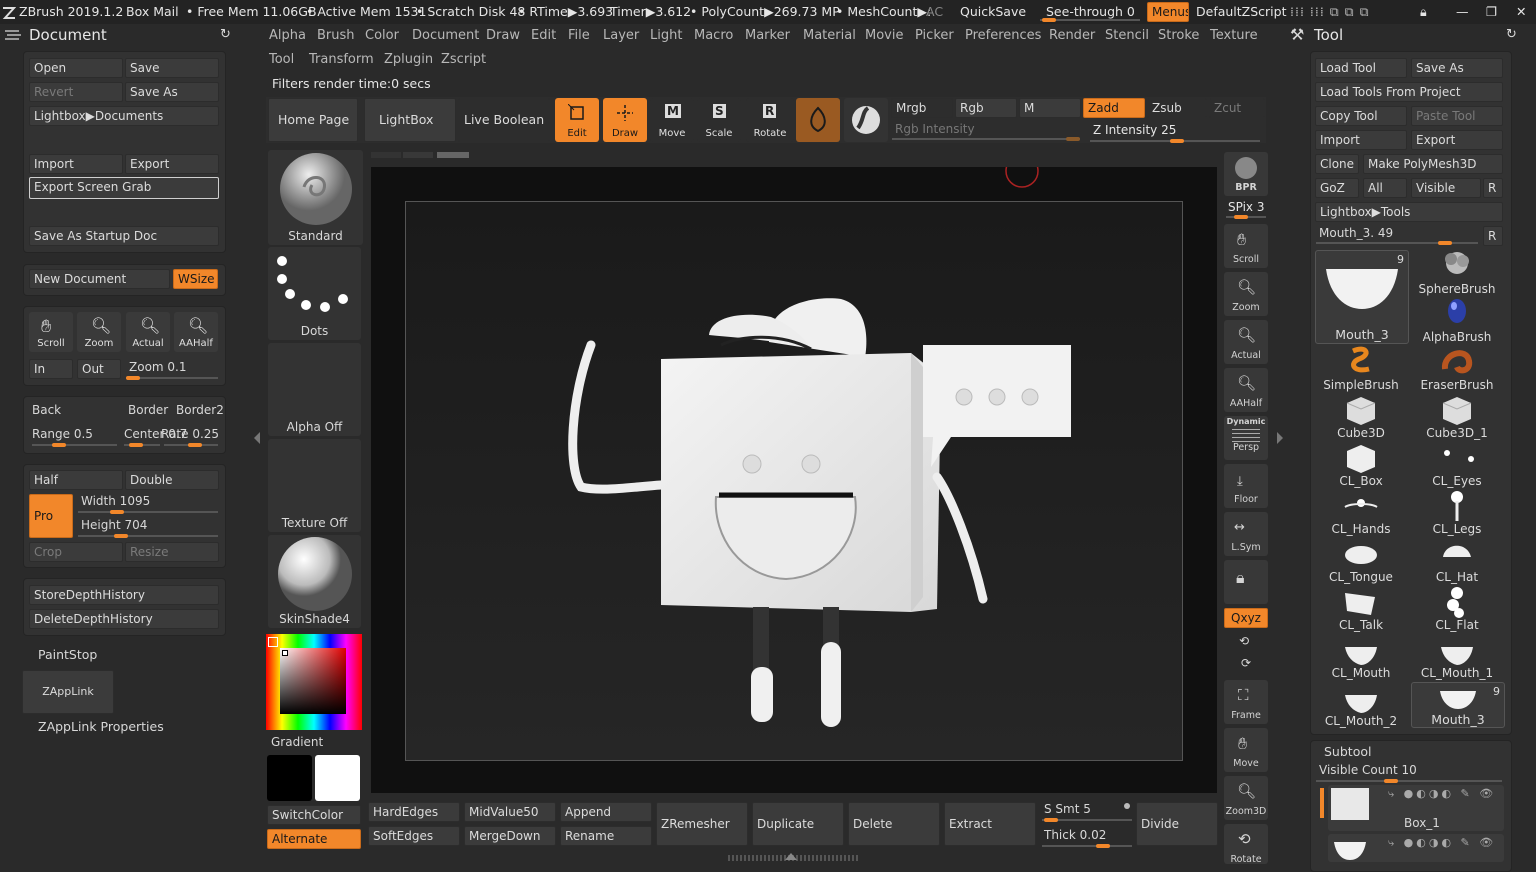  What do you see at coordinates (713, 36) in the screenshot?
I see `menu-macro: Macro` at bounding box center [713, 36].